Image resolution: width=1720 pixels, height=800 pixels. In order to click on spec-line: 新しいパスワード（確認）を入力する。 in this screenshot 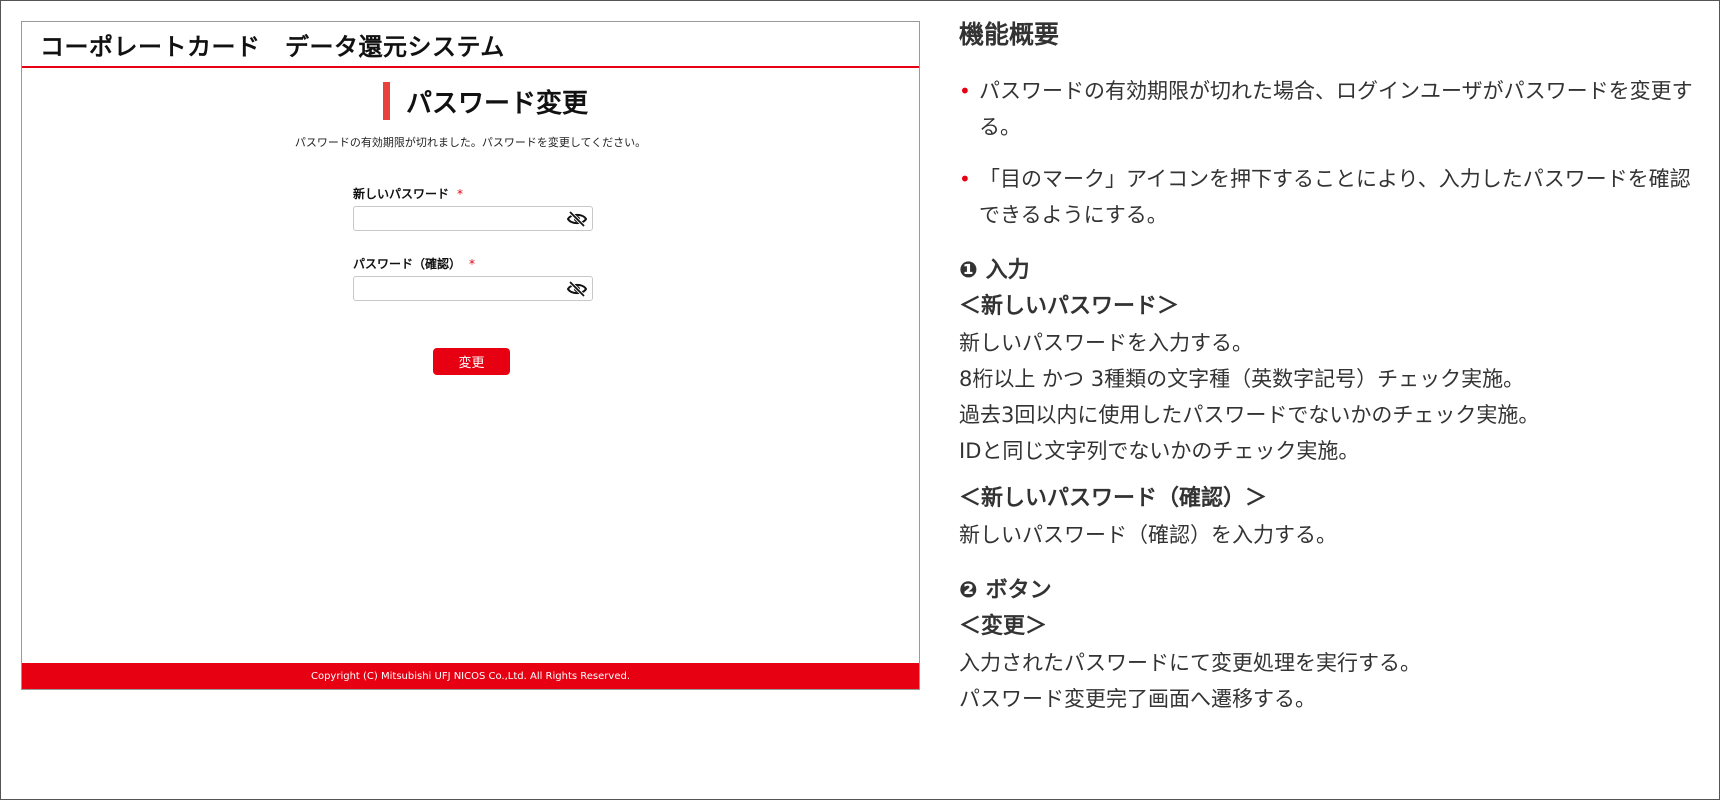, I will do `click(1148, 535)`.